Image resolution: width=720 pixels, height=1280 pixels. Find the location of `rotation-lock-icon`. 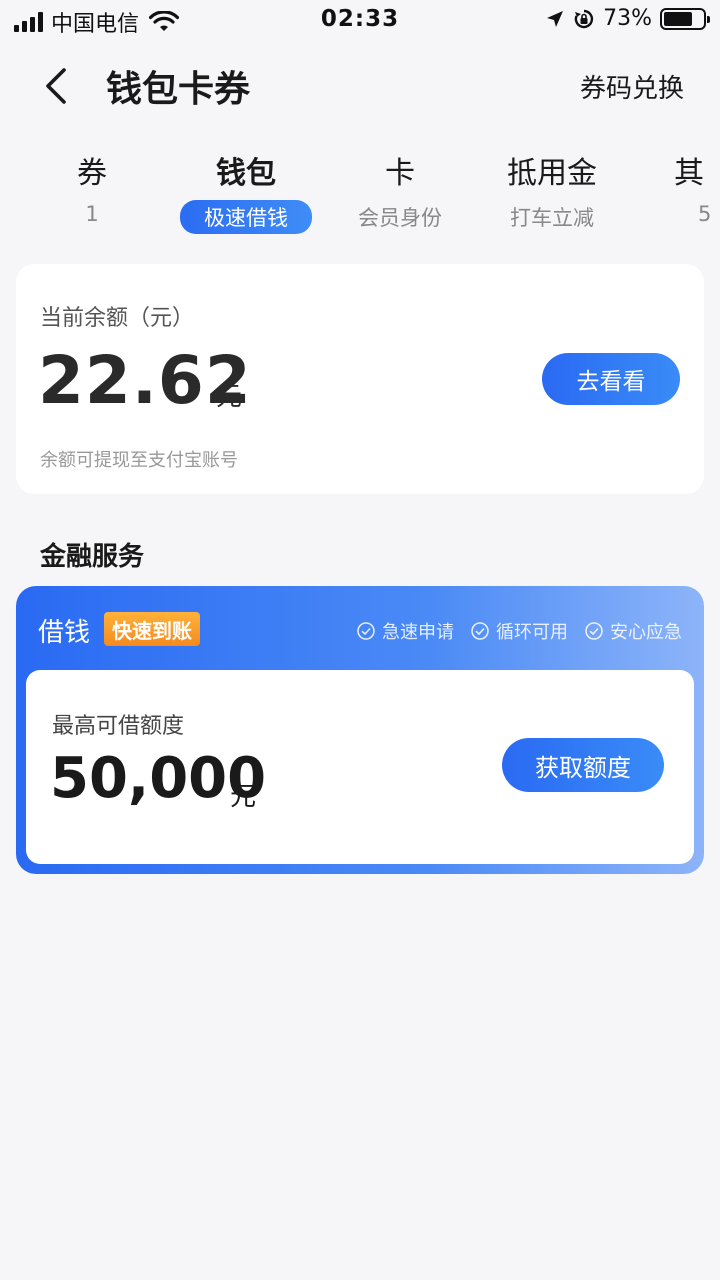

rotation-lock-icon is located at coordinates (584, 18).